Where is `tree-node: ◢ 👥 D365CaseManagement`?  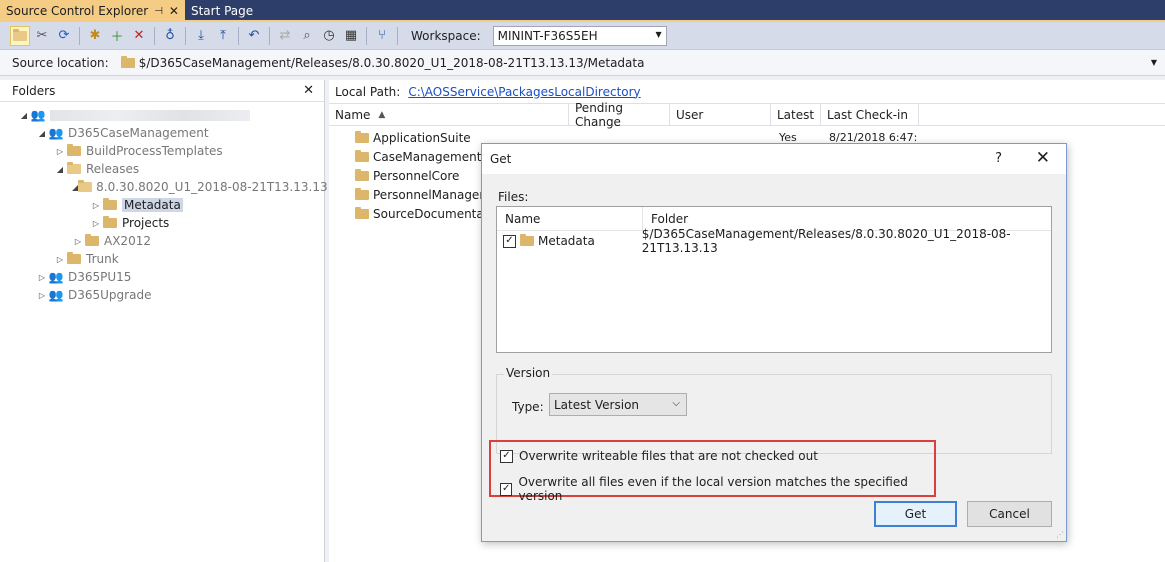 tree-node: ◢ 👥 D365CaseManagement is located at coordinates (162, 133).